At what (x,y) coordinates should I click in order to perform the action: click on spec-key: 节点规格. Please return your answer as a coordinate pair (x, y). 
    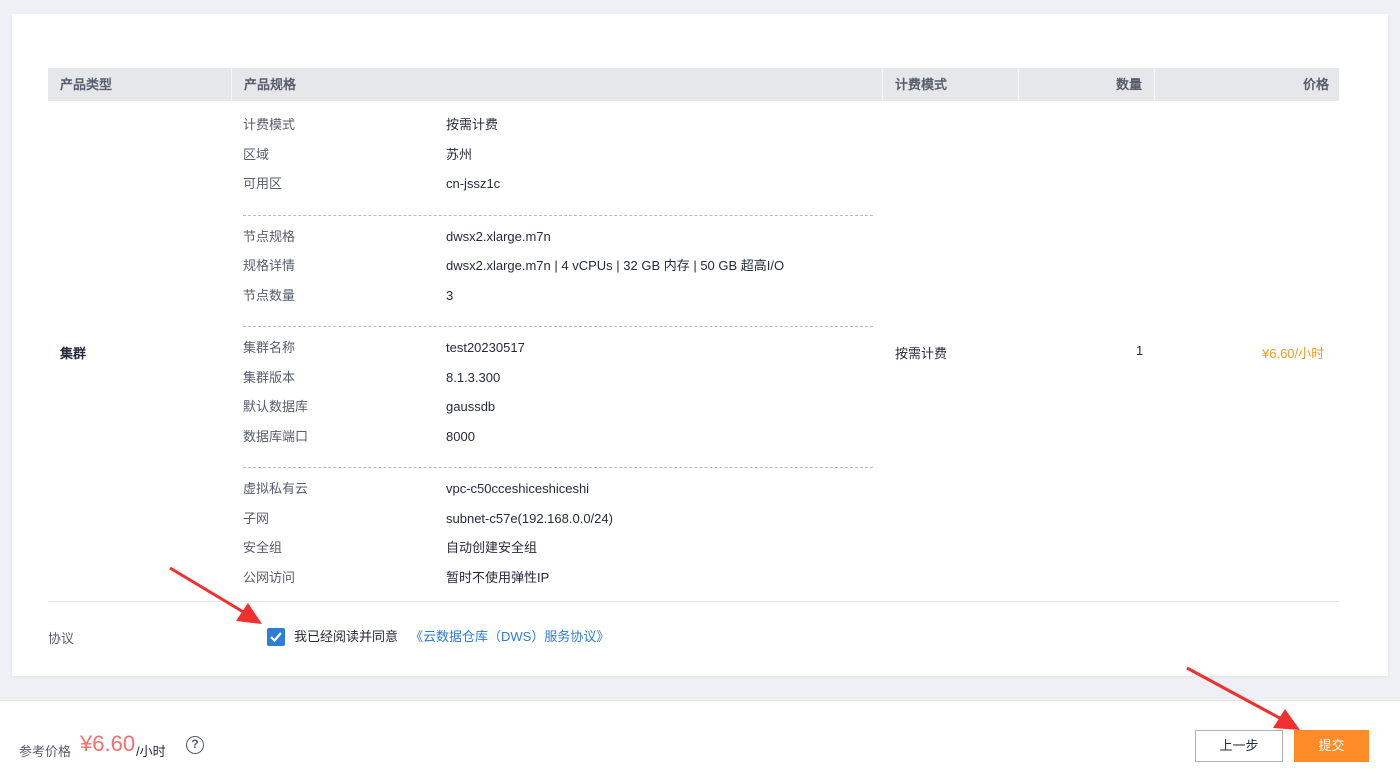
    Looking at the image, I should click on (269, 236).